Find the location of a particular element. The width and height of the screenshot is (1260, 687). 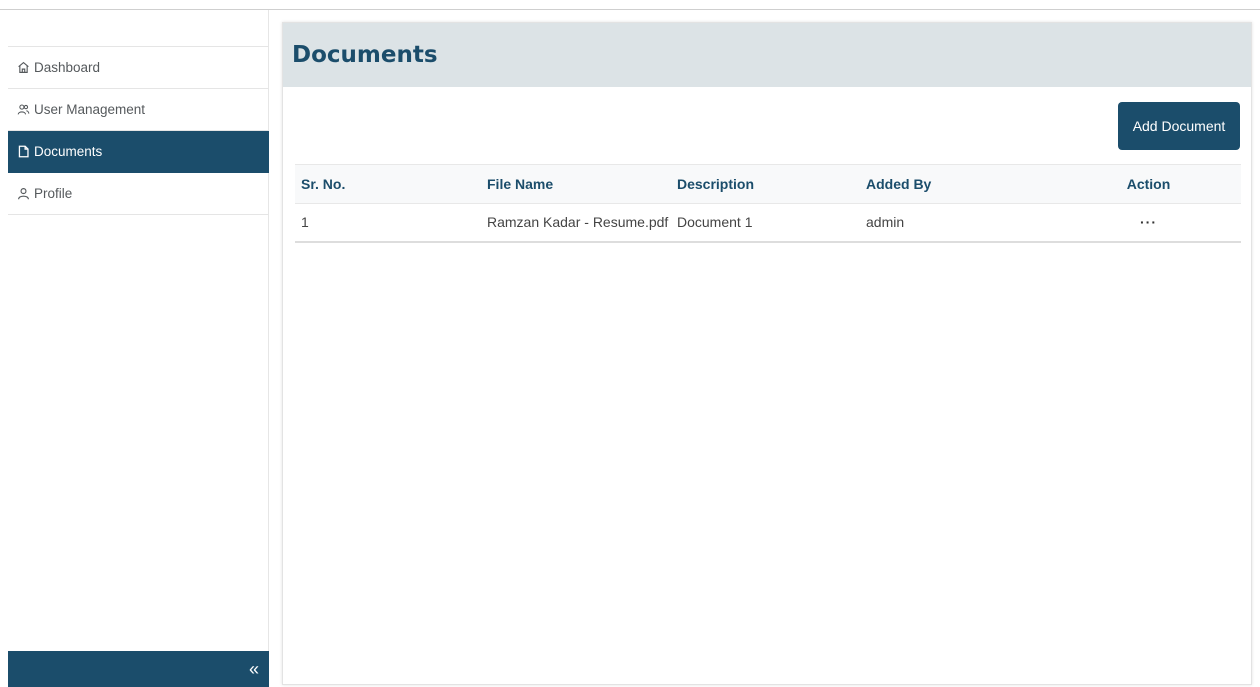

cell-action: ··· is located at coordinates (1148, 223).